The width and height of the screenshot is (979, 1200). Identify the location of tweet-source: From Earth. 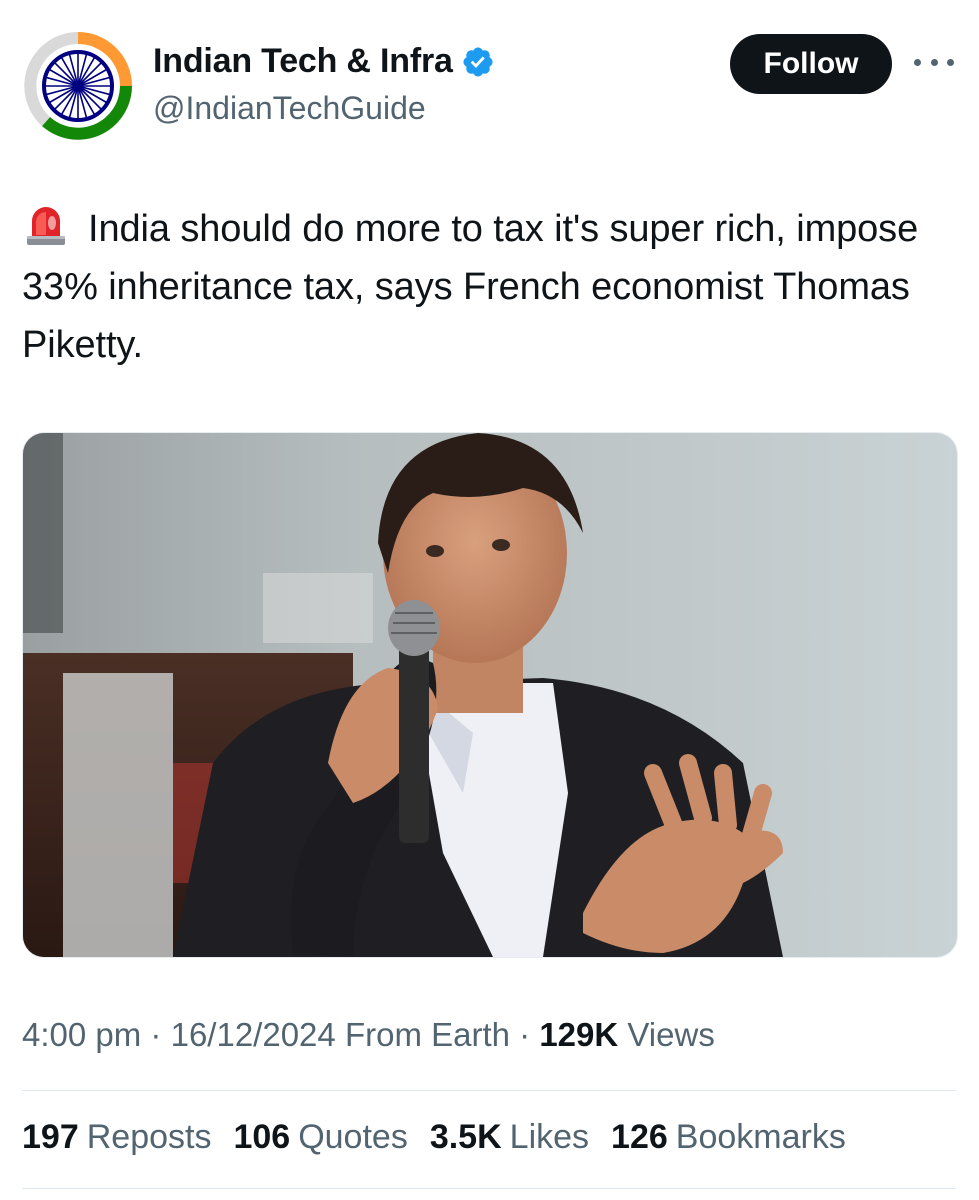
(427, 1034).